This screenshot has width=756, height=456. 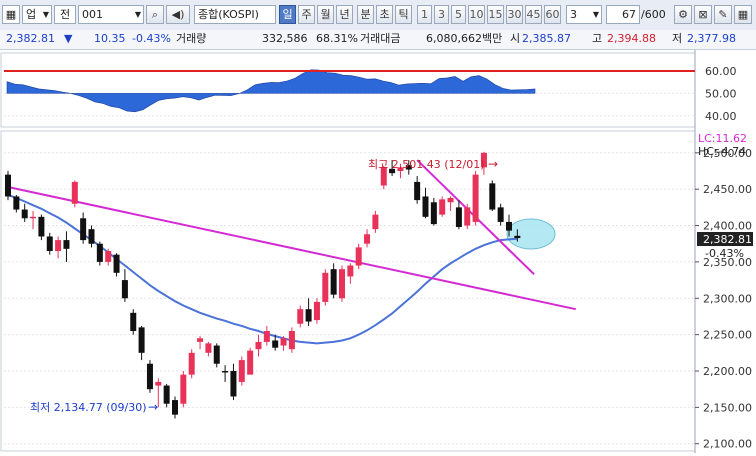 I want to click on price-tick-label: 2,100.00, so click(x=727, y=444).